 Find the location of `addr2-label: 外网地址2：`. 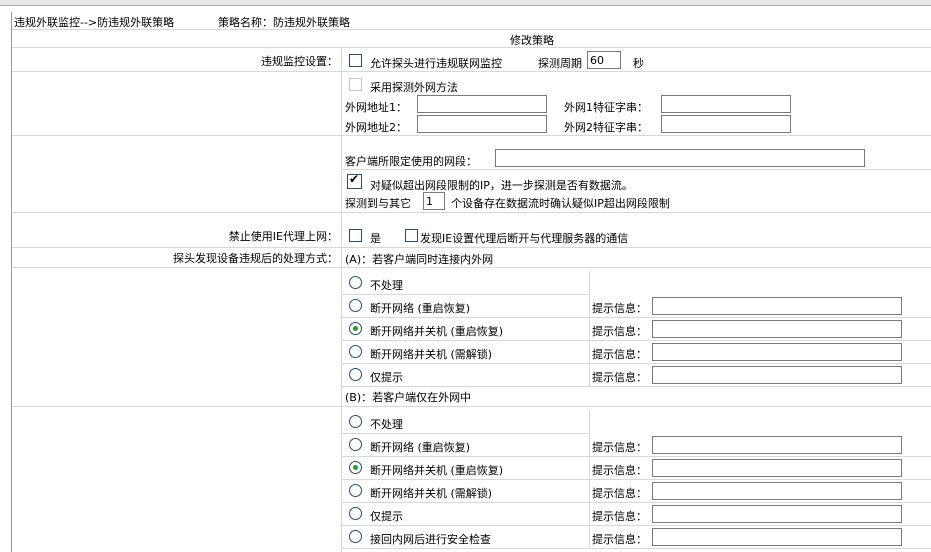

addr2-label: 外网地址2： is located at coordinates (376, 127).